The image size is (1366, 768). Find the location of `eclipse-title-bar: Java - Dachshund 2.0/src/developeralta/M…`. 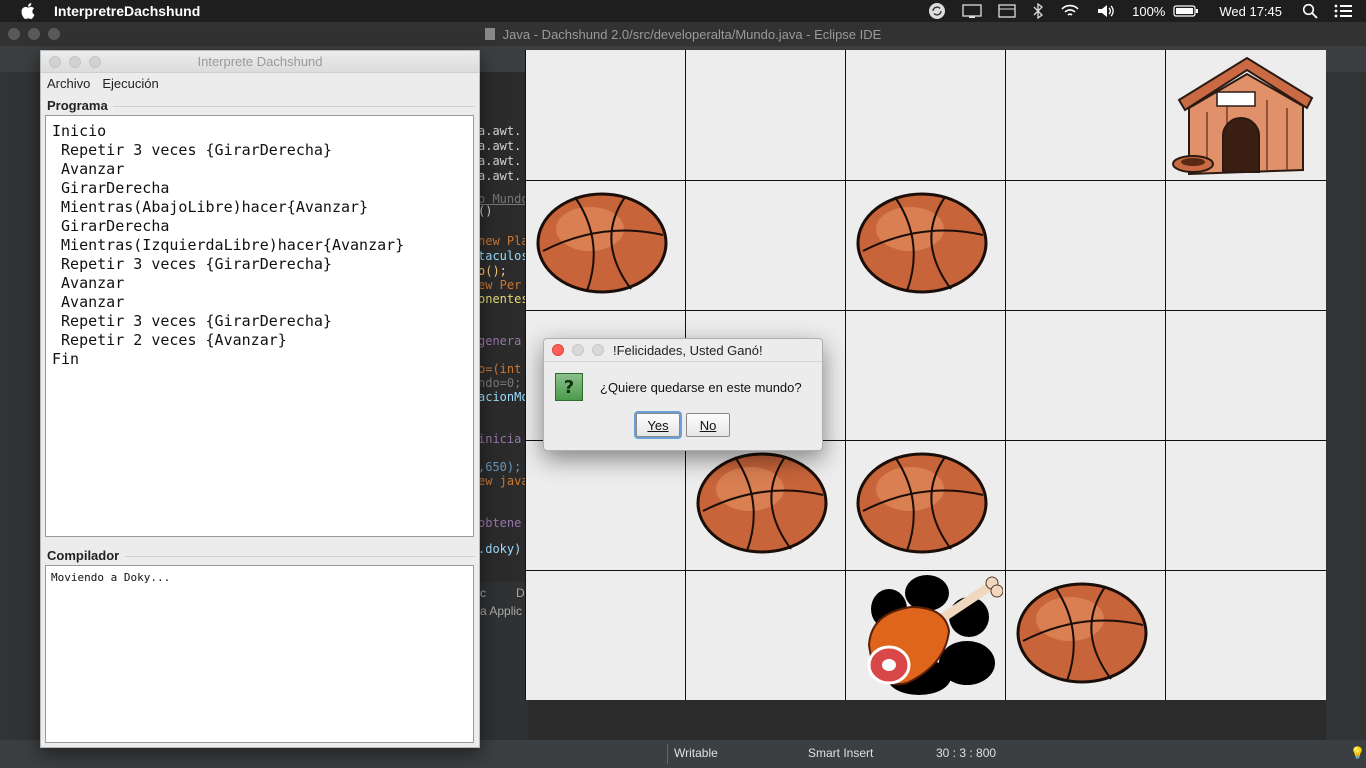

eclipse-title-bar: Java - Dachshund 2.0/src/developeralta/M… is located at coordinates (683, 34).